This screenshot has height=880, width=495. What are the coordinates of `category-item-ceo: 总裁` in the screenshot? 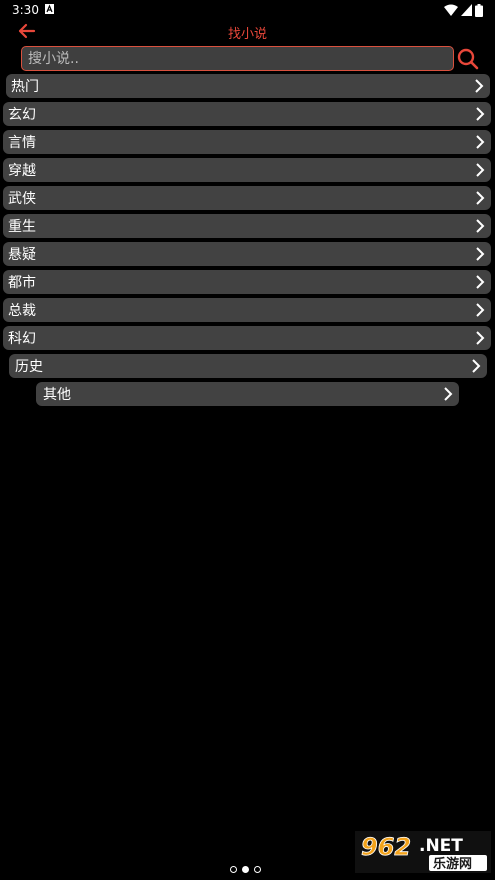 It's located at (247, 310).